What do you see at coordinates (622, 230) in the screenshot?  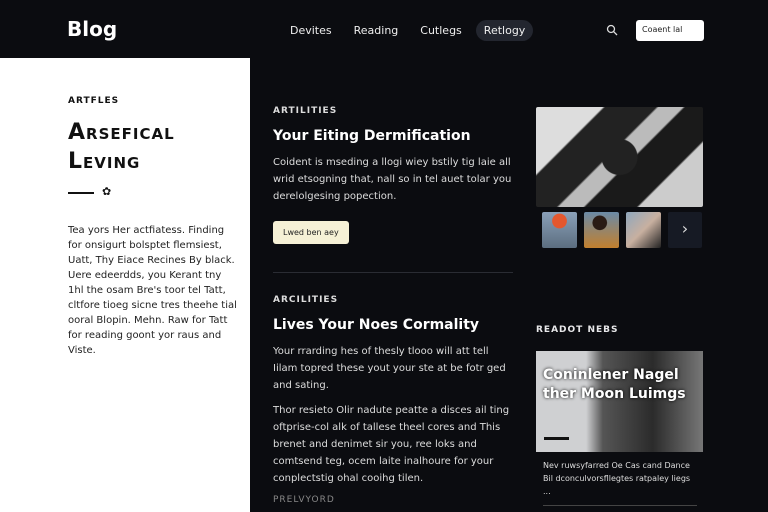 I see `thumbnail-strip: ›` at bounding box center [622, 230].